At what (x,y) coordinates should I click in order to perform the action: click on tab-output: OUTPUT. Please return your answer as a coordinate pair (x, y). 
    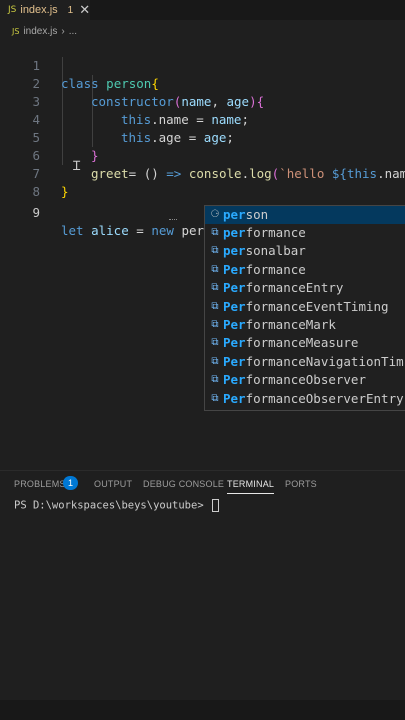
    Looking at the image, I should click on (113, 484).